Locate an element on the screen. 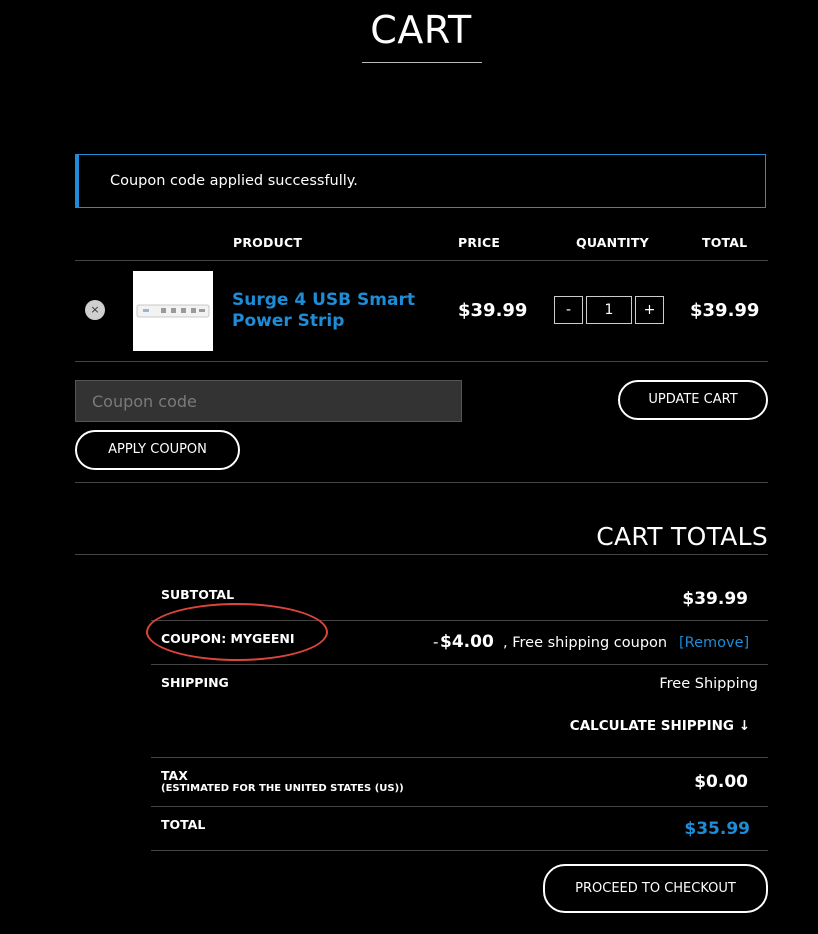 This screenshot has width=818, height=934. arrow-down-icon: ↓ is located at coordinates (744, 726).